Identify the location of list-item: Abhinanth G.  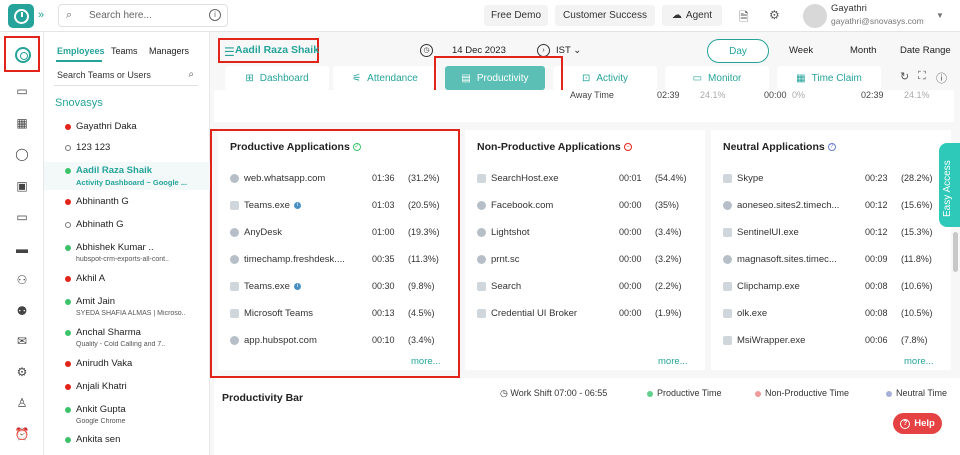
(127, 203).